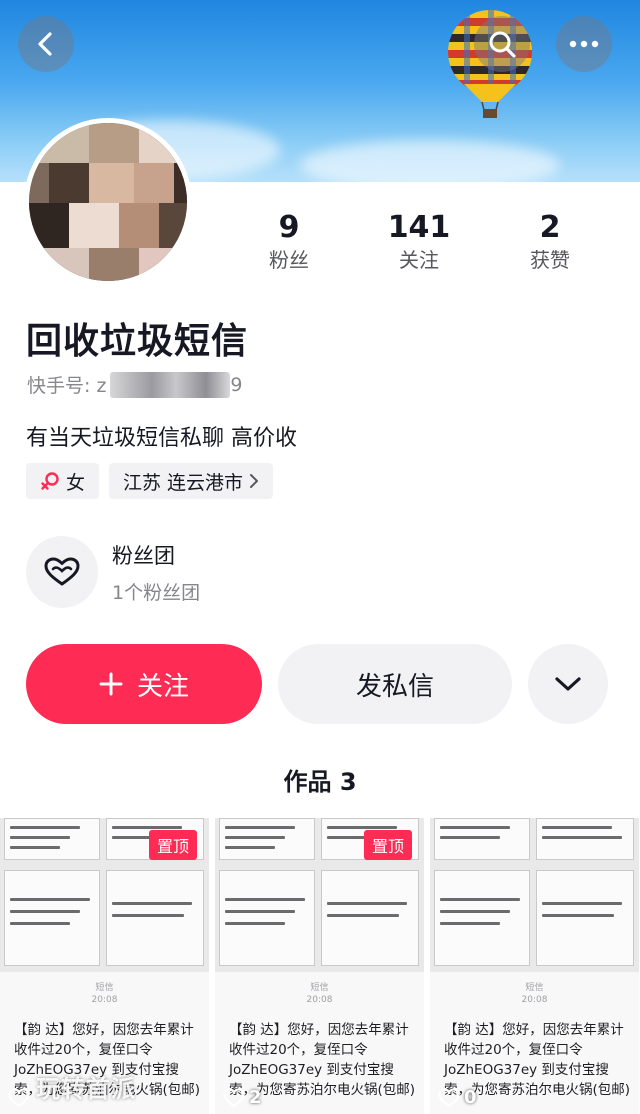 The width and height of the screenshot is (640, 1114). What do you see at coordinates (419, 227) in the screenshot?
I see `stat-value: 141` at bounding box center [419, 227].